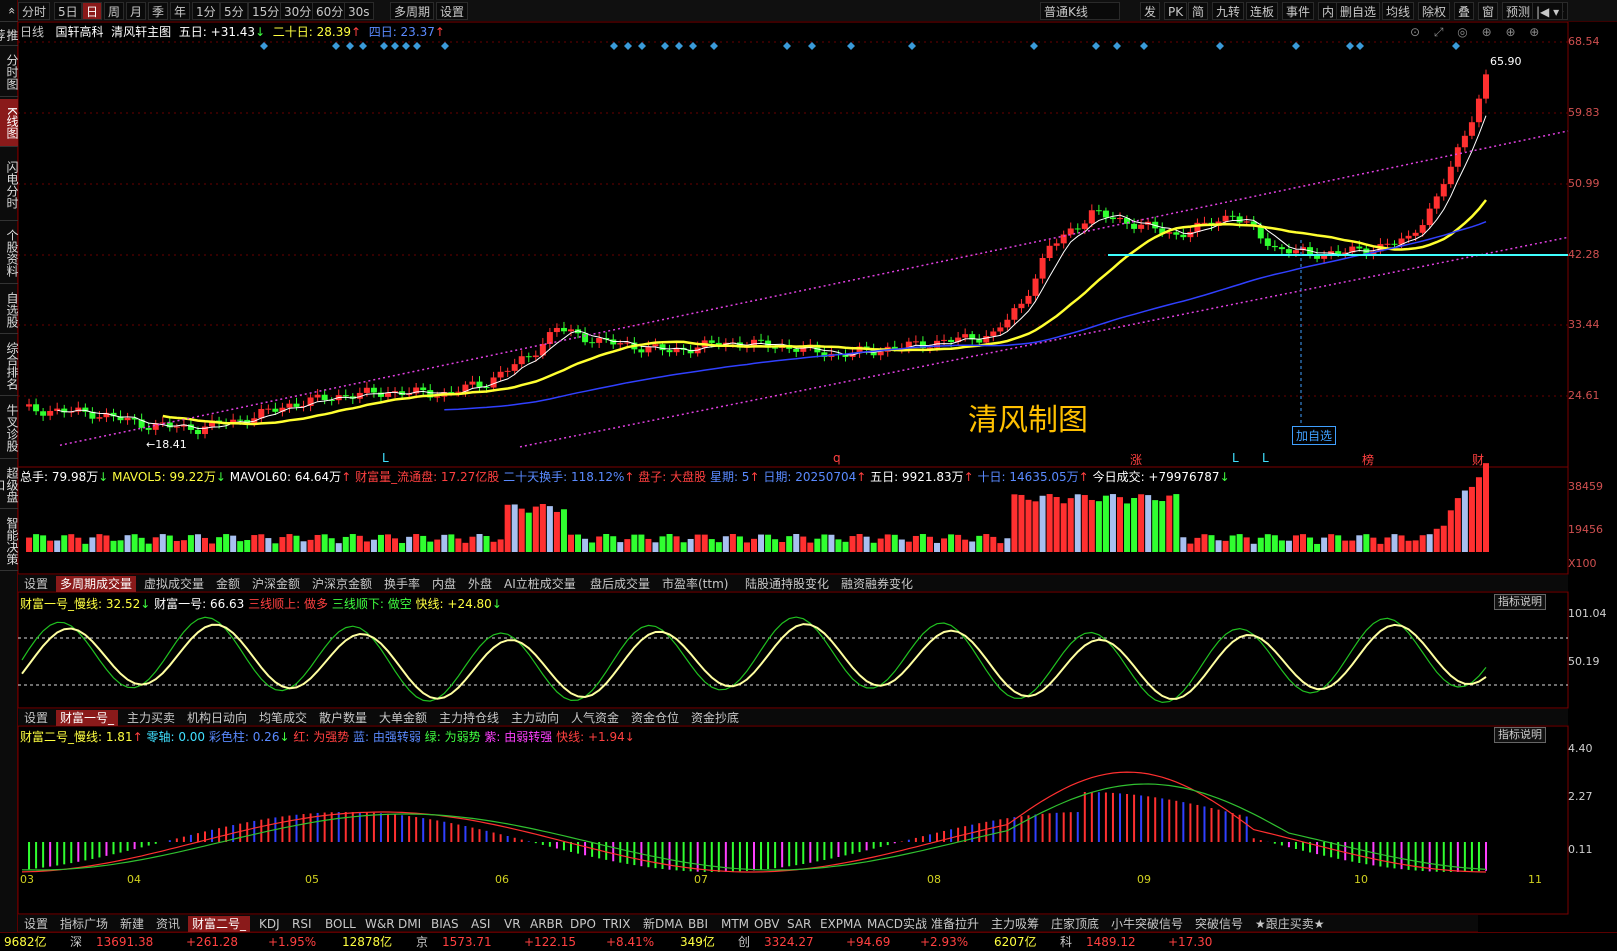  I want to click on voltabs-tab-5: 沪深京金额, so click(342, 584).